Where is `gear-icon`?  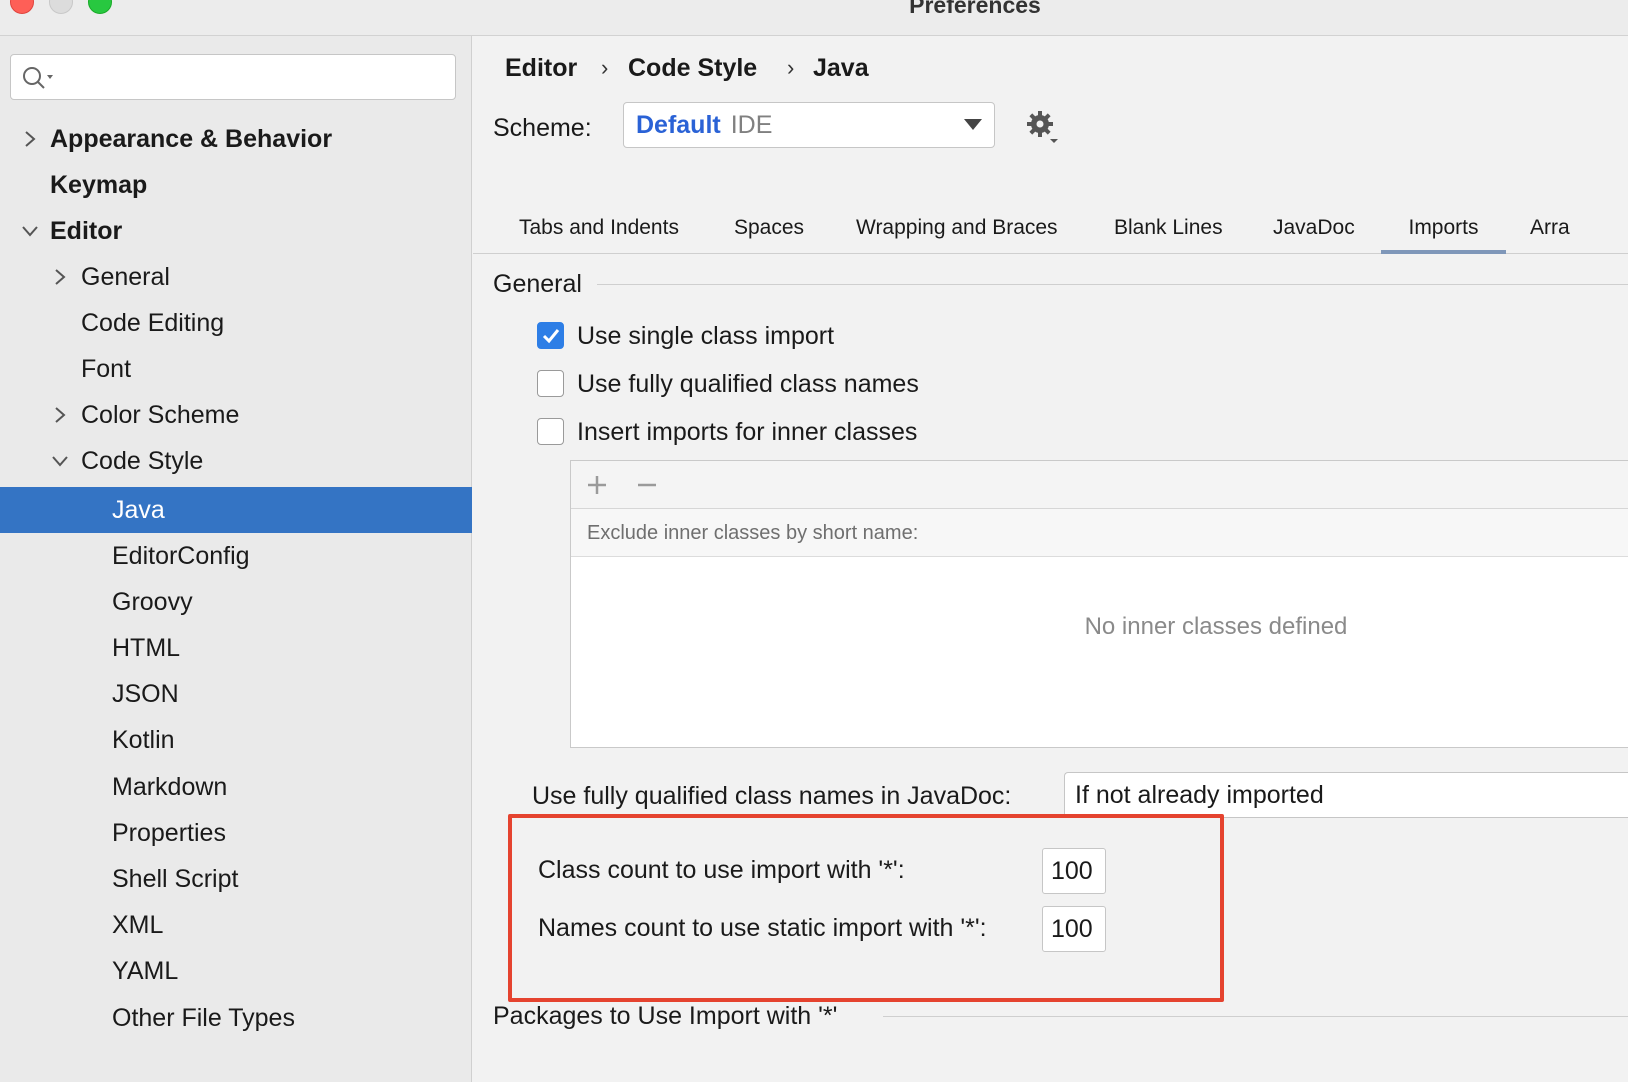 gear-icon is located at coordinates (1043, 127).